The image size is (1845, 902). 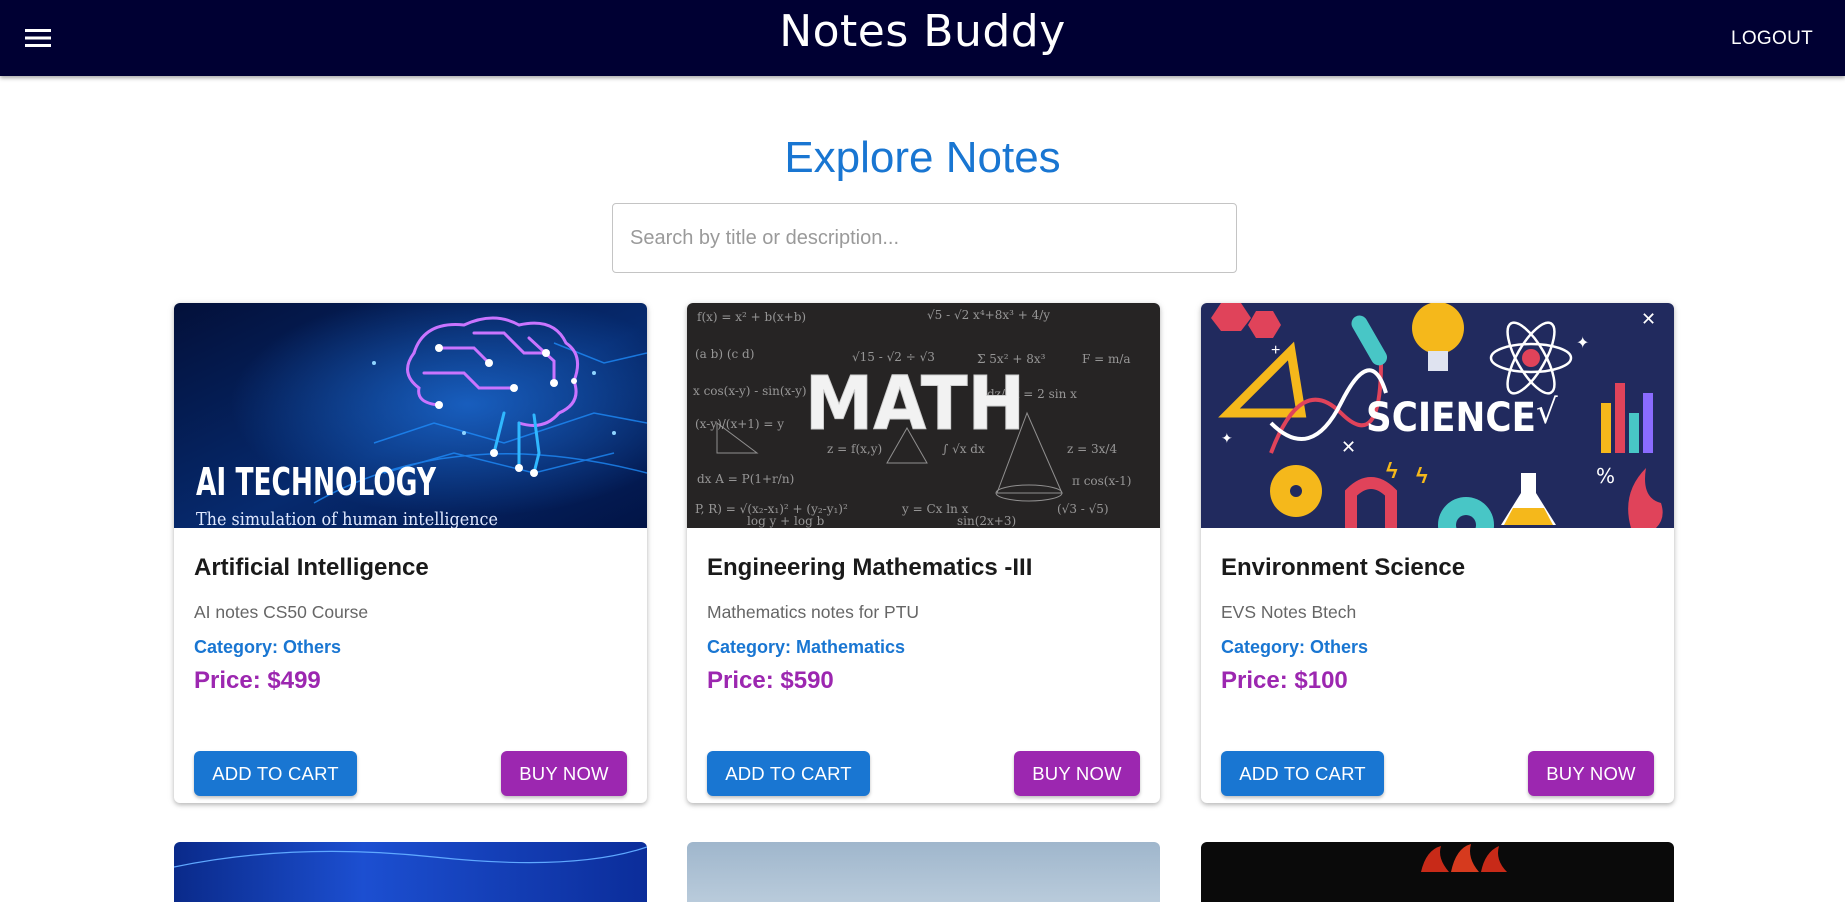 What do you see at coordinates (1083, 509) in the screenshot?
I see `svg-text: (√3 - √5)` at bounding box center [1083, 509].